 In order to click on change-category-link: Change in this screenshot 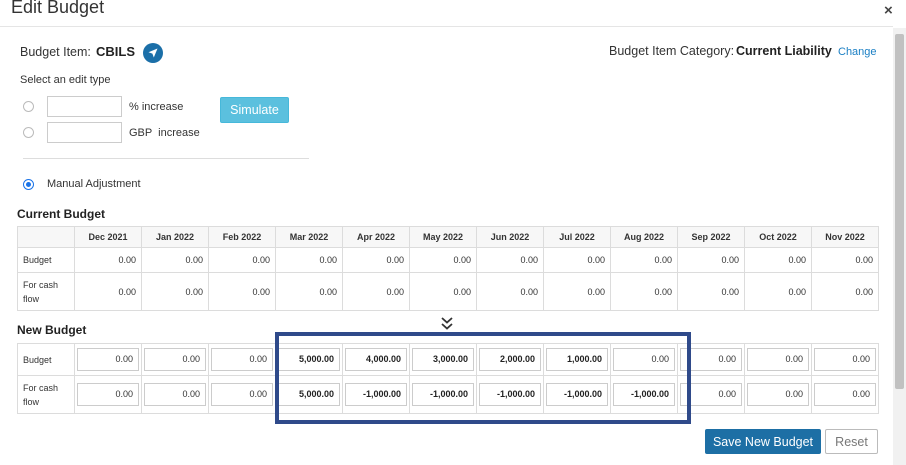, I will do `click(857, 52)`.